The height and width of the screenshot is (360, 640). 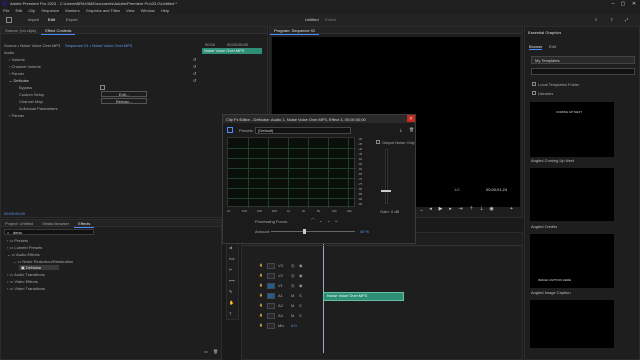 What do you see at coordinates (623, 3) in the screenshot?
I see `maximize-icon: ▢` at bounding box center [623, 3].